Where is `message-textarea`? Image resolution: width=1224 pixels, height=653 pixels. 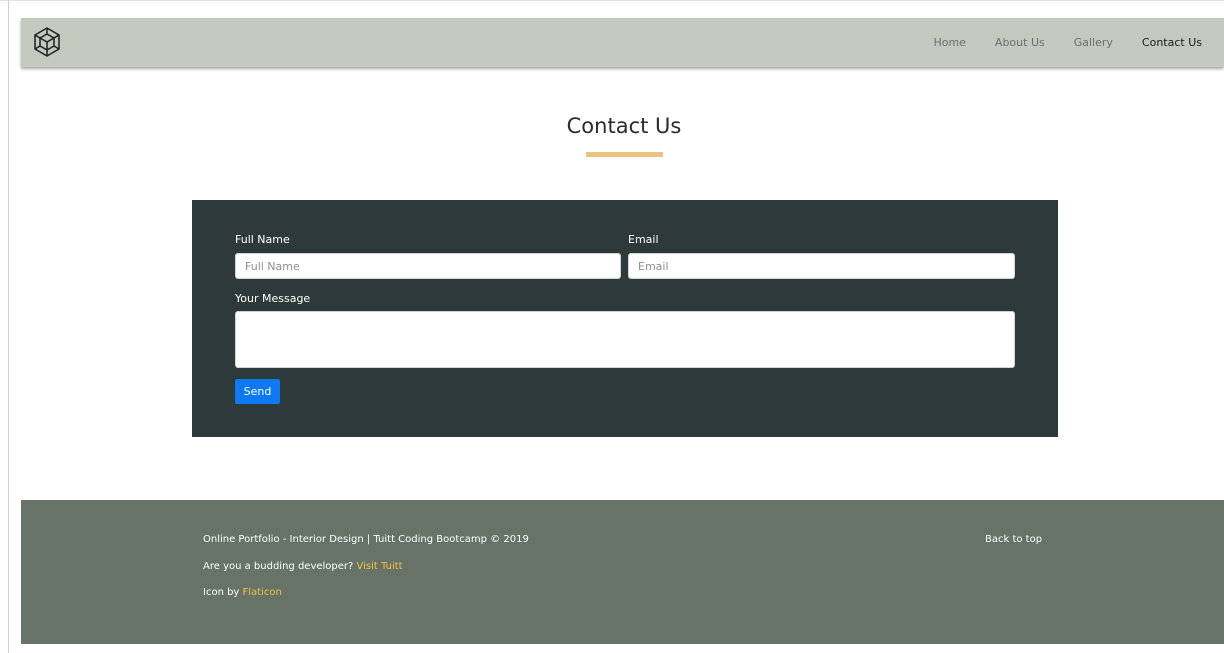 message-textarea is located at coordinates (625, 339).